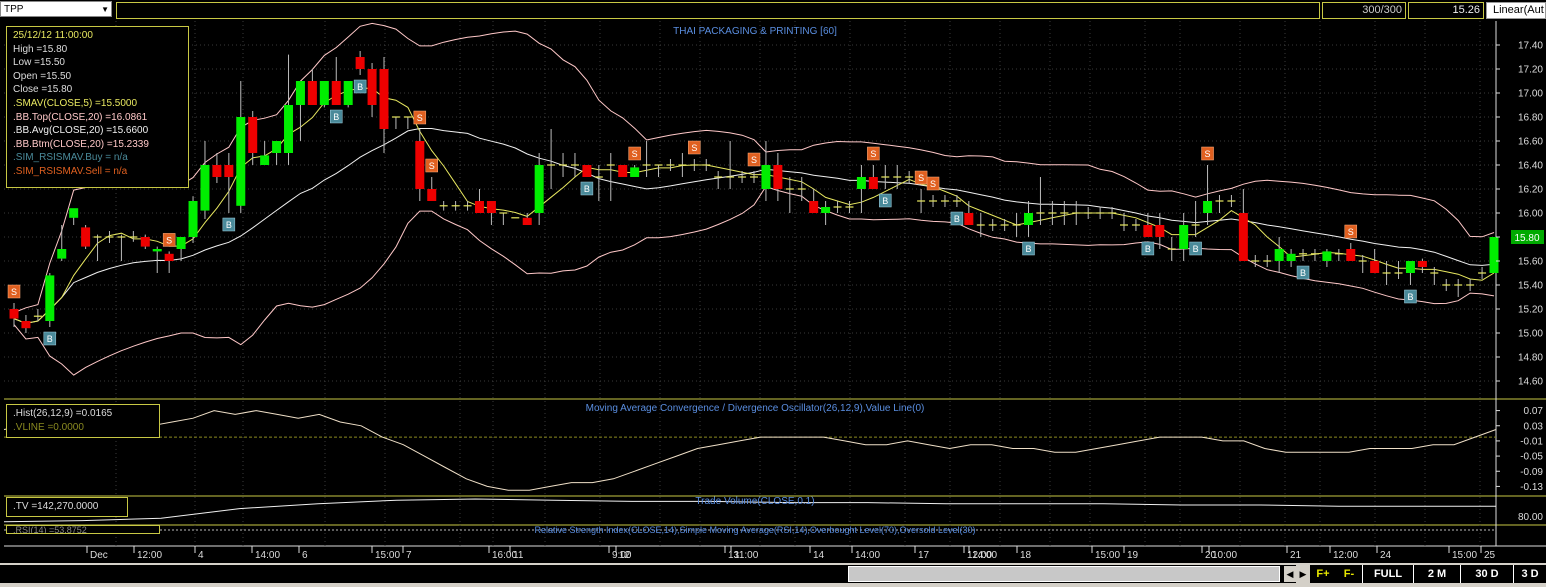  What do you see at coordinates (1303, 574) in the screenshot?
I see `scroll-right-icon: ▶` at bounding box center [1303, 574].